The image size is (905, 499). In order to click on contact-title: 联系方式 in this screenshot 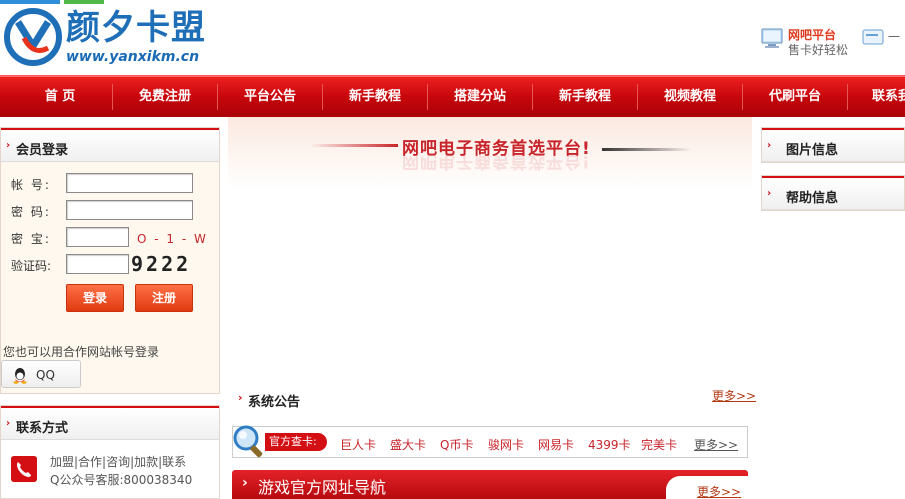, I will do `click(42, 428)`.